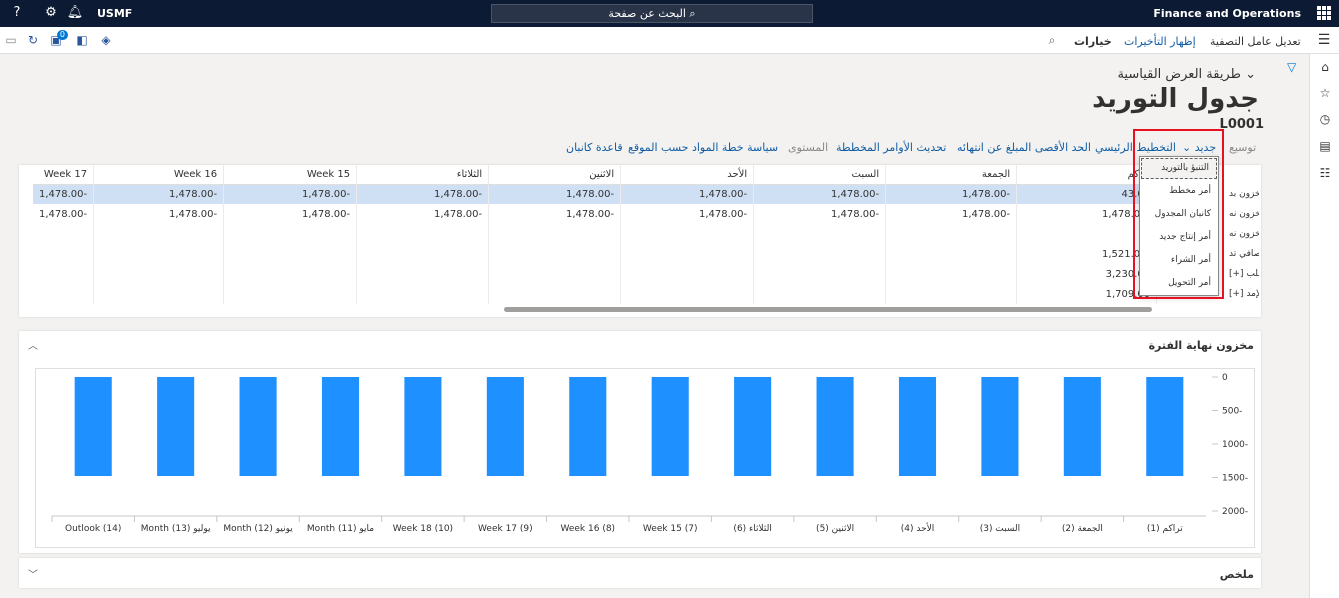 Image resolution: width=1339 pixels, height=598 pixels. What do you see at coordinates (1000, 529) in the screenshot?
I see `x-tick-label: السبت (3)` at bounding box center [1000, 529].